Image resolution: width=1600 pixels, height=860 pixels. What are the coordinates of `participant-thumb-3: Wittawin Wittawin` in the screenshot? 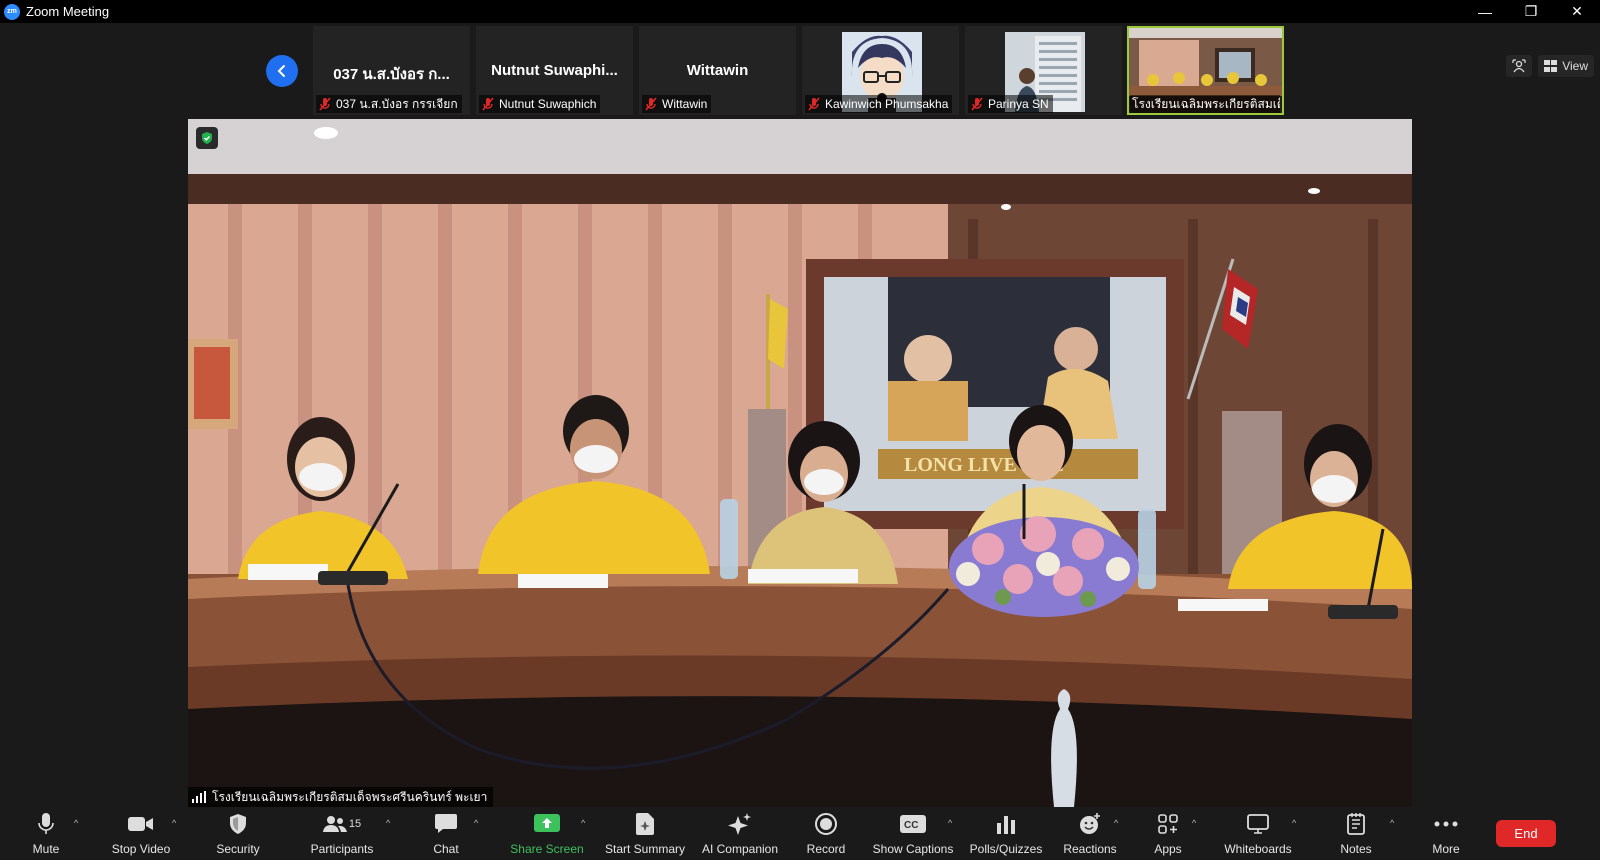 It's located at (717, 70).